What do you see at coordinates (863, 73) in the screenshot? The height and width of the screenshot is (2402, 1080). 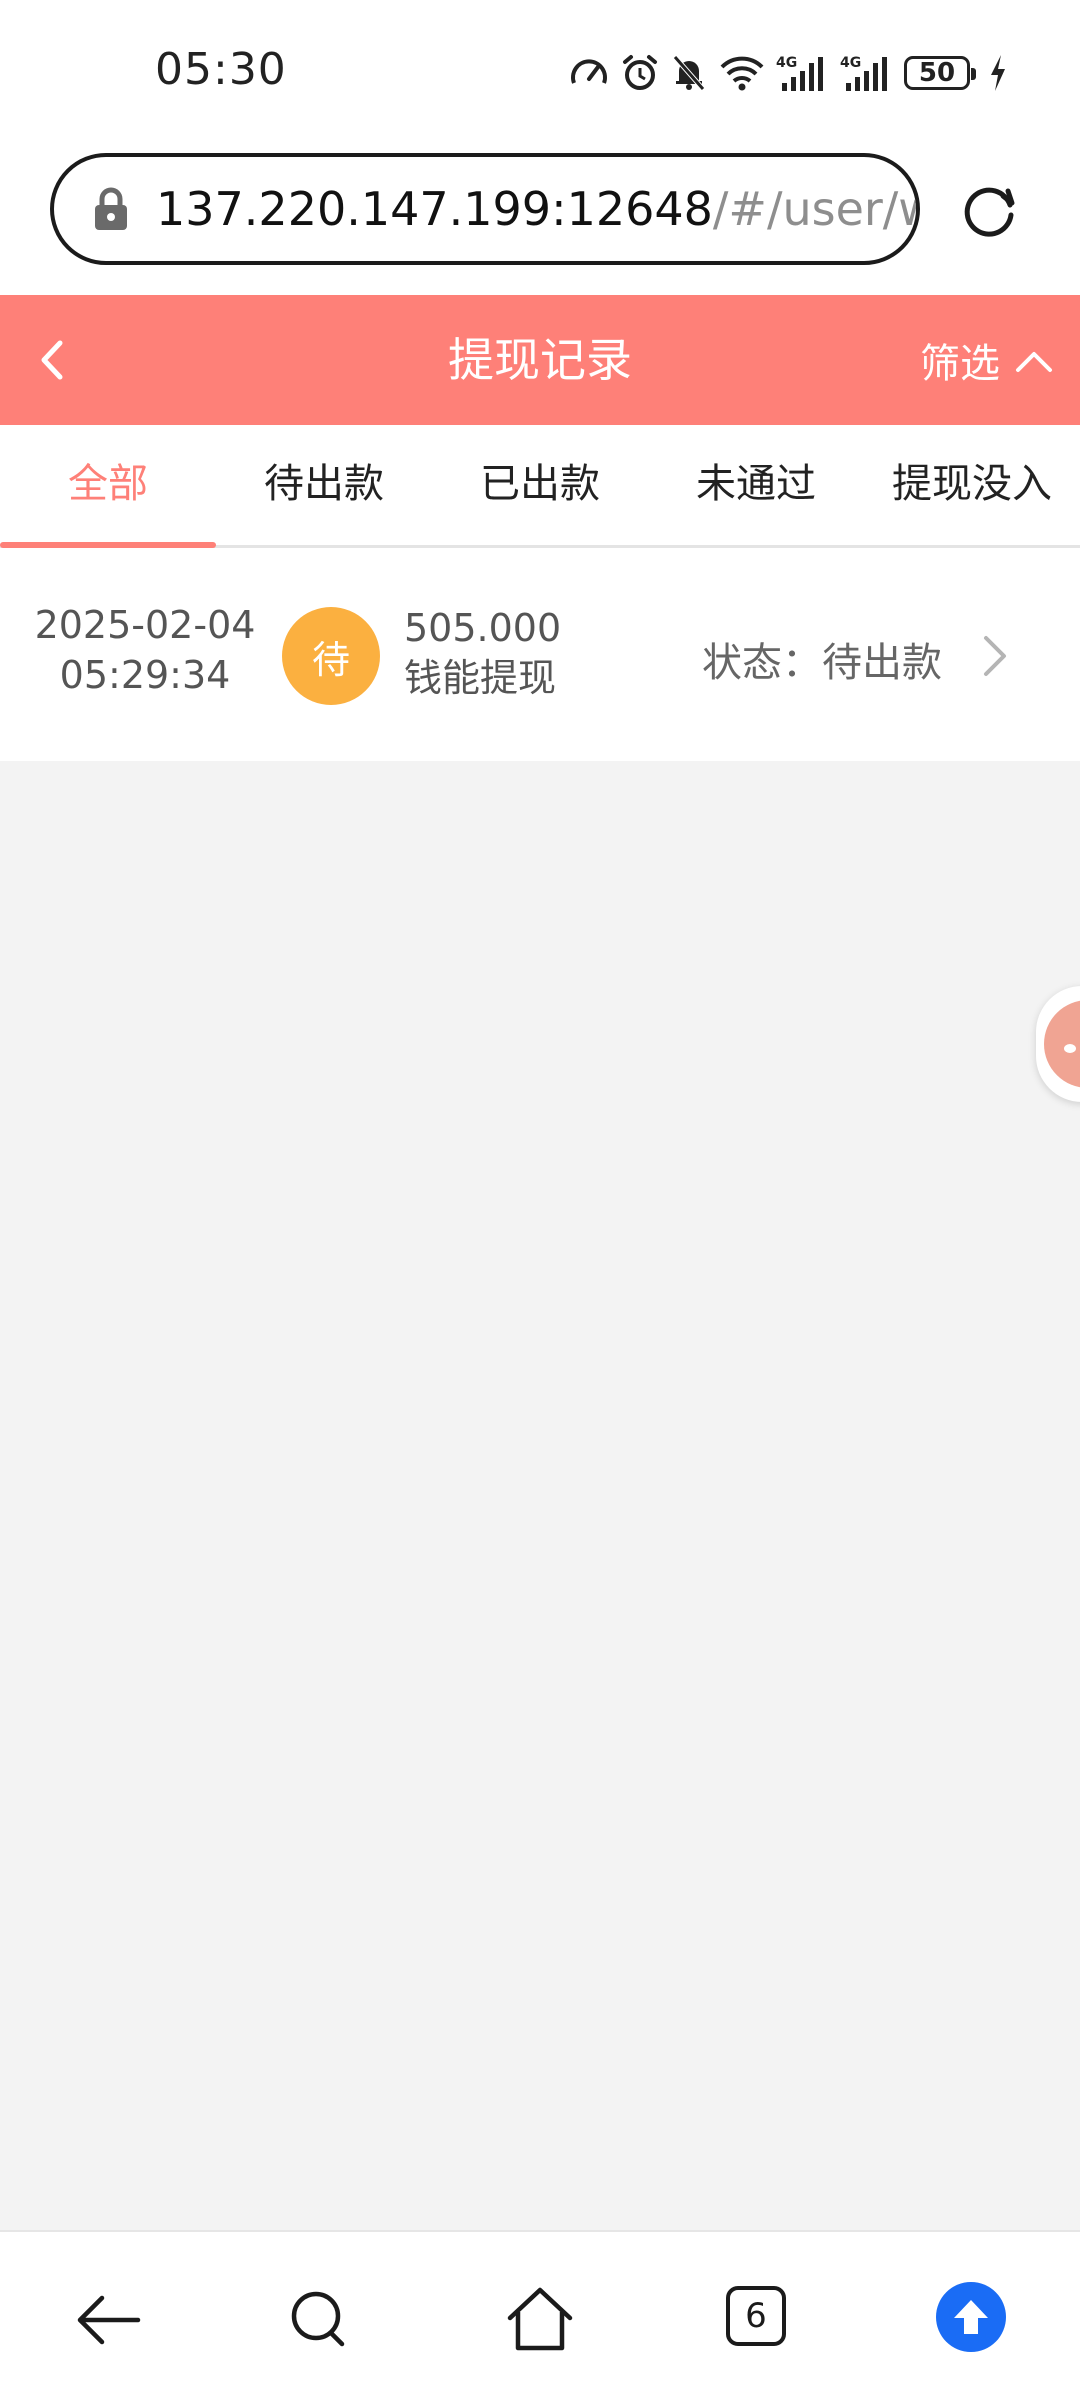 I see `signal-4g-icon-2: 4G` at bounding box center [863, 73].